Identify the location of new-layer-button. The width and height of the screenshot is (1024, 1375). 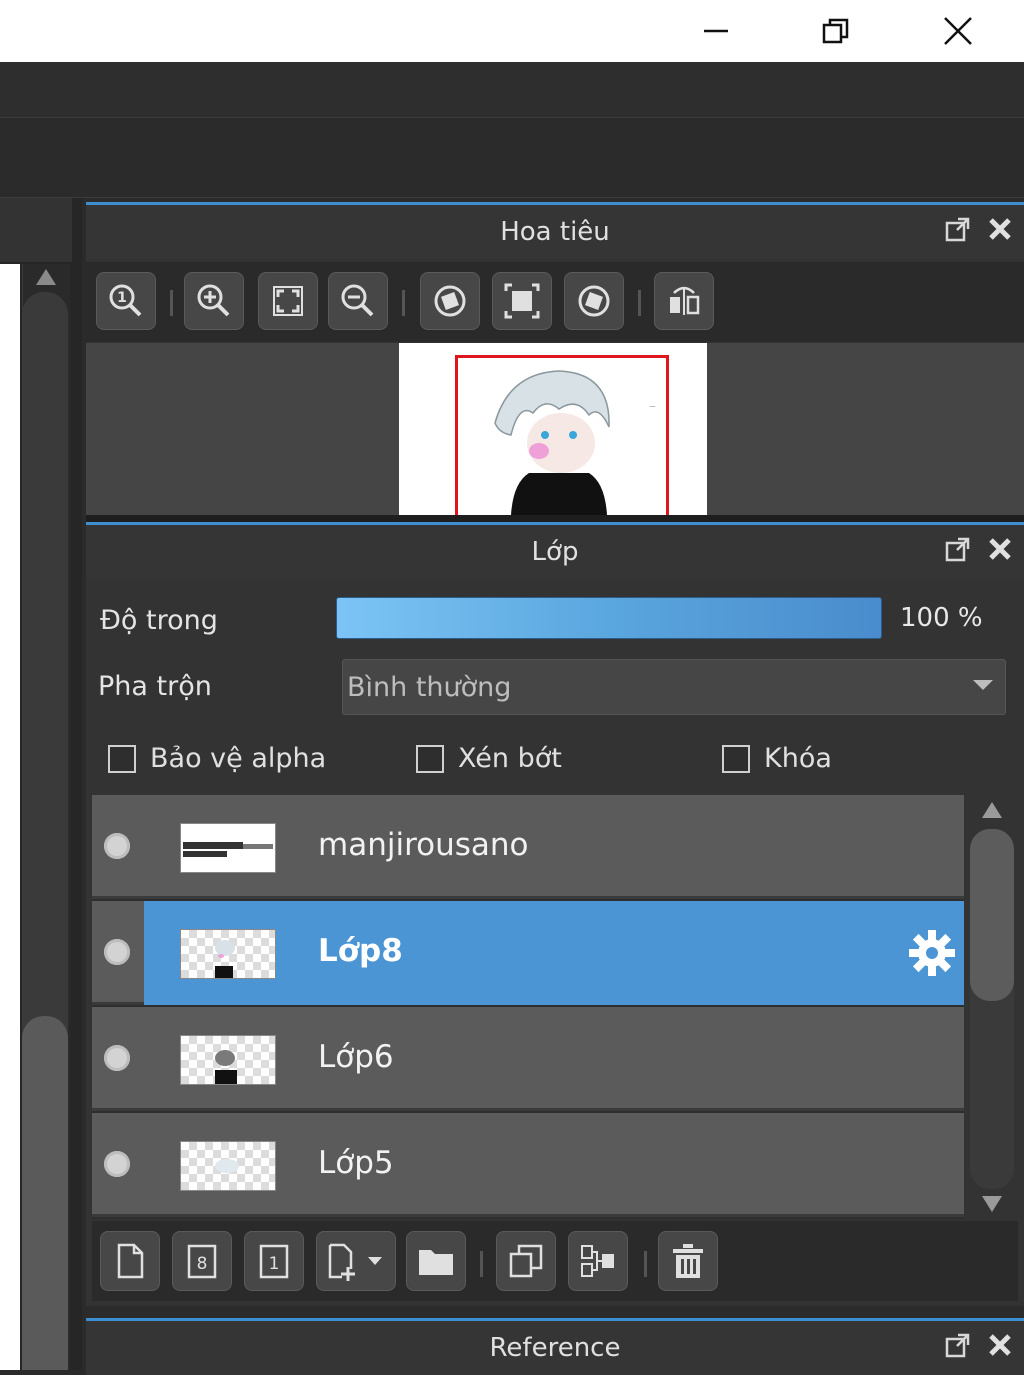
(130, 1261).